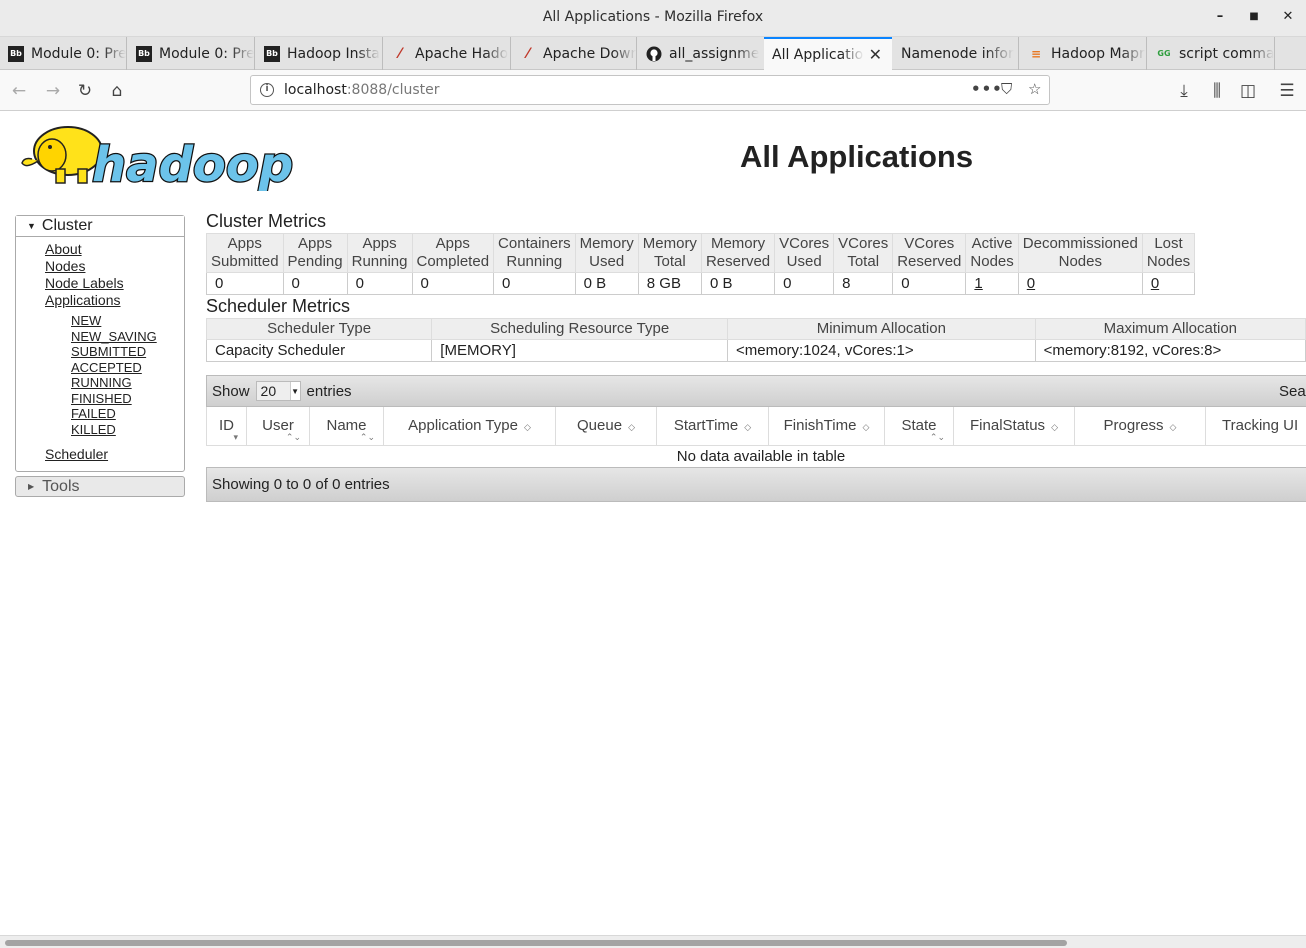  What do you see at coordinates (756, 391) in the screenshot?
I see `datatable-toolbar: Show 20 ▼ entries Search:` at bounding box center [756, 391].